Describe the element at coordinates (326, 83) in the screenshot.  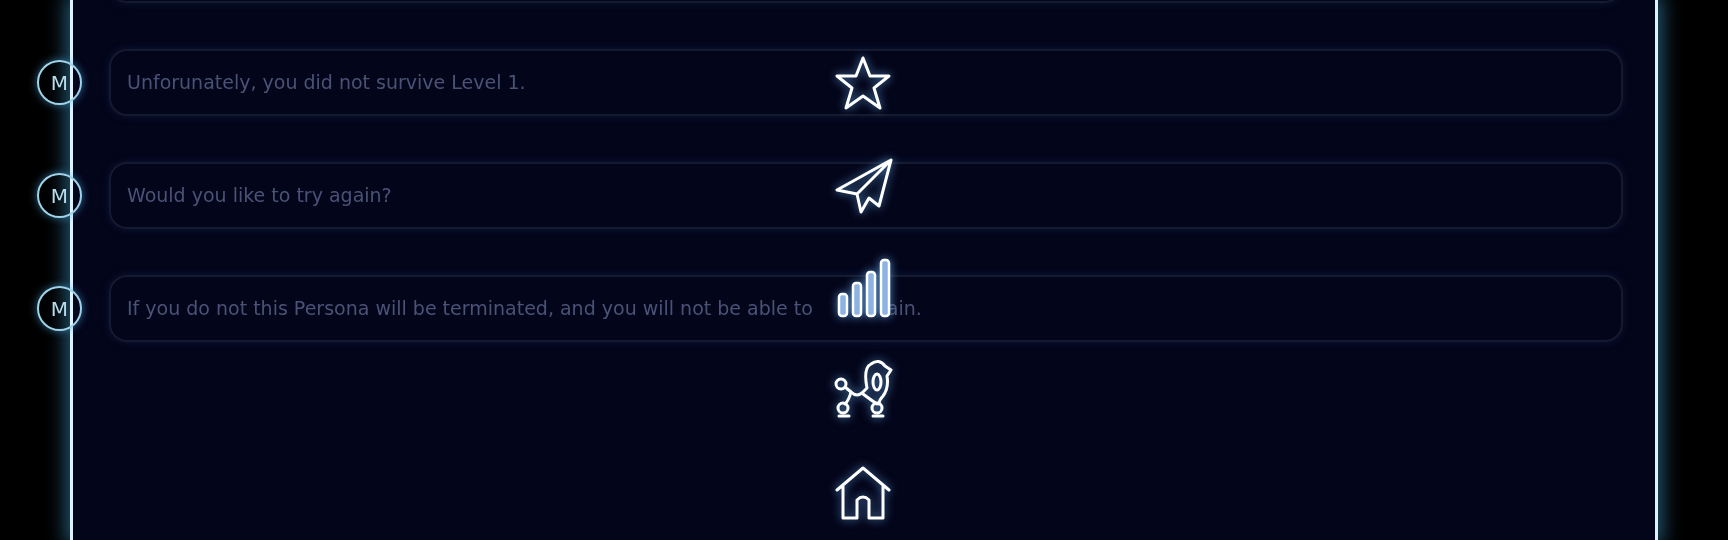
I see `message-text: Unforunately, you did not survive Level 1.` at that location.